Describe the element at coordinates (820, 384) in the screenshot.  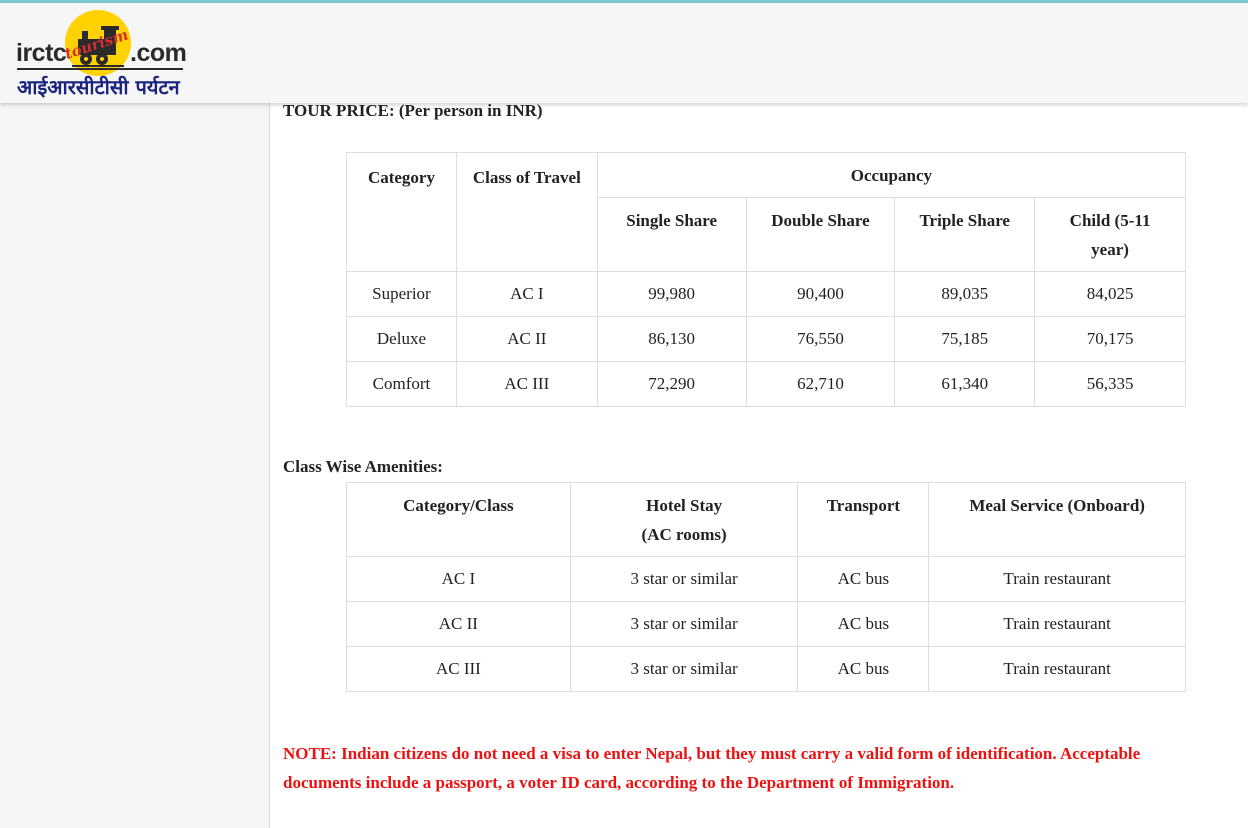
I see `cell-double: 62,710` at that location.